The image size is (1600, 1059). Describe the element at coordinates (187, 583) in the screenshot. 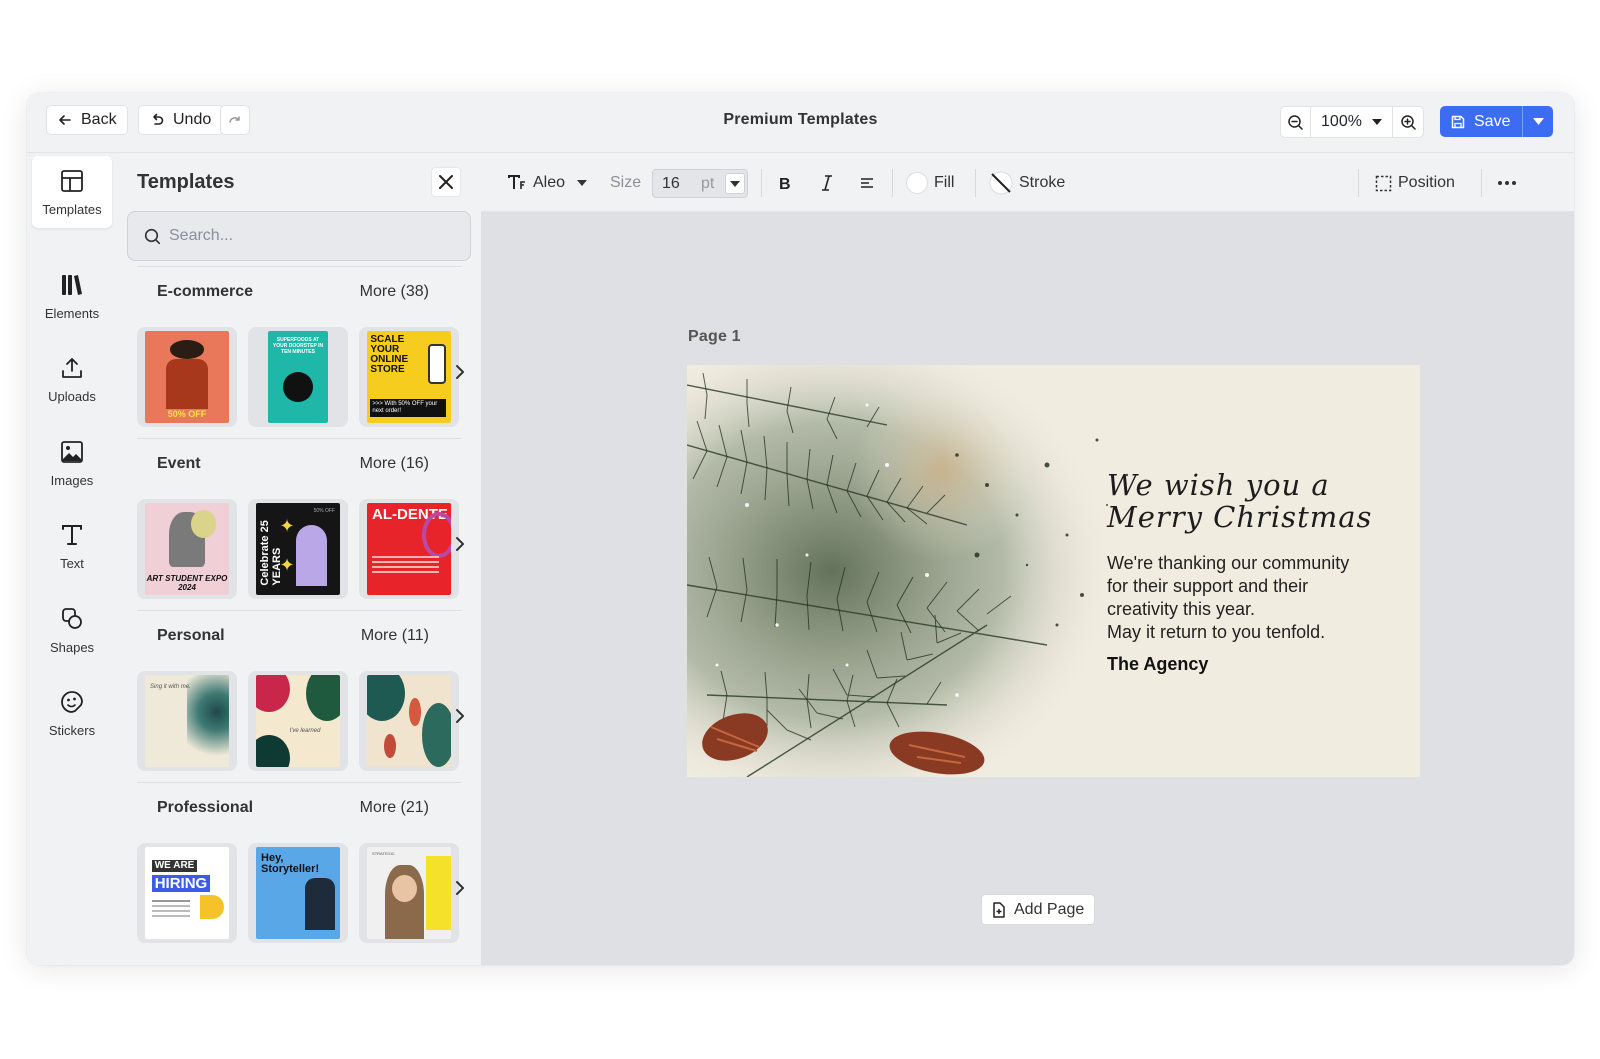

I see `thumb-text: ART STUDENT EXPO 2024` at that location.